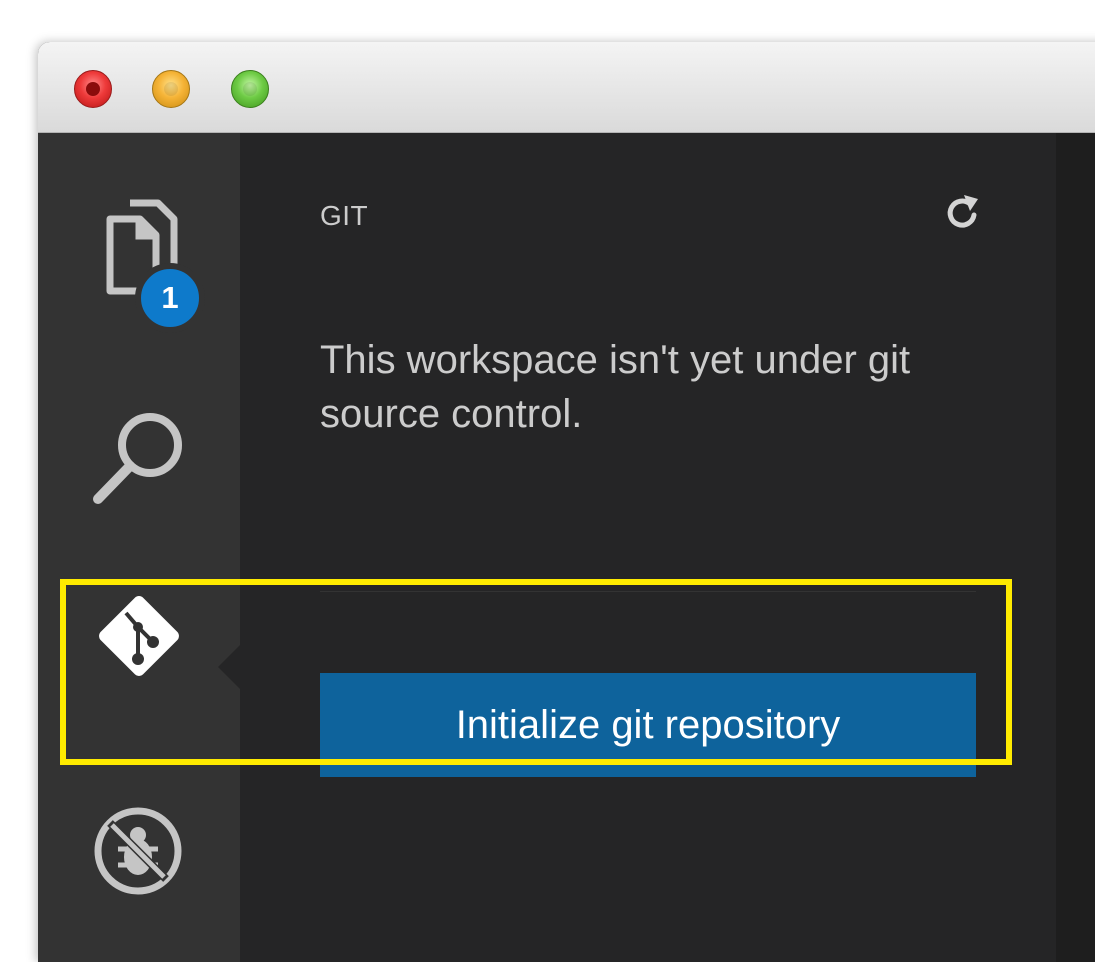 This screenshot has width=1095, height=962. I want to click on panel-title: GIT, so click(344, 215).